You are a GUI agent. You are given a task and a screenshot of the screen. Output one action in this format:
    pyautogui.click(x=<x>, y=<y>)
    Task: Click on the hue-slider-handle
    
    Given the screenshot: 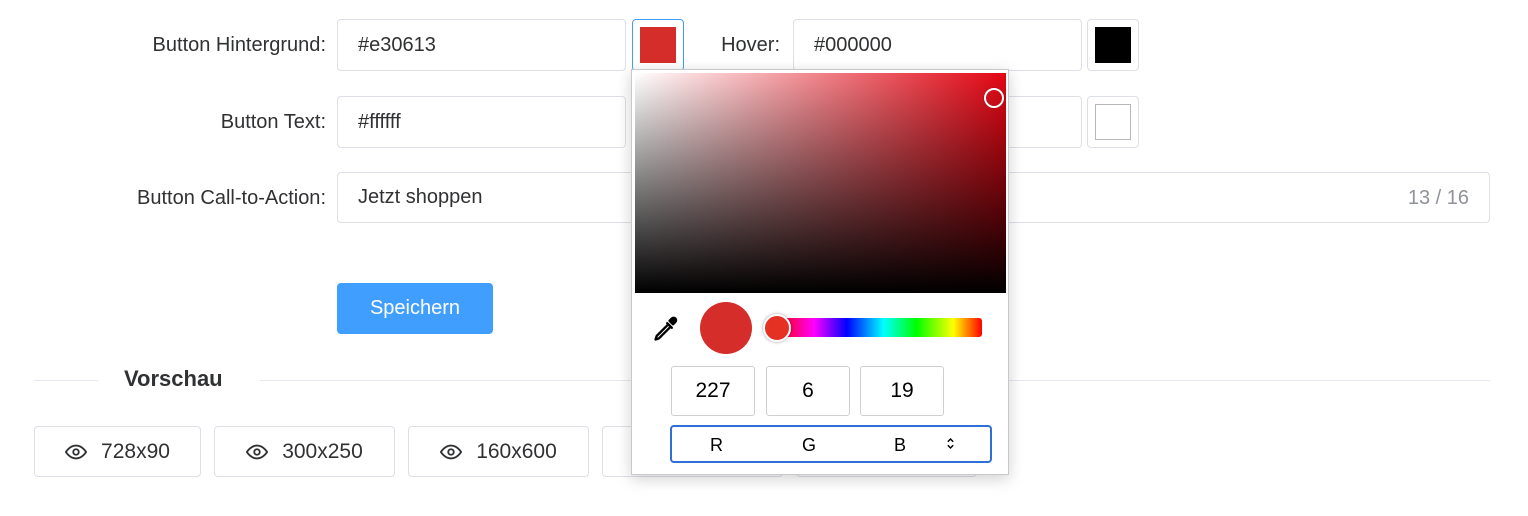 What is the action you would take?
    pyautogui.click(x=777, y=328)
    